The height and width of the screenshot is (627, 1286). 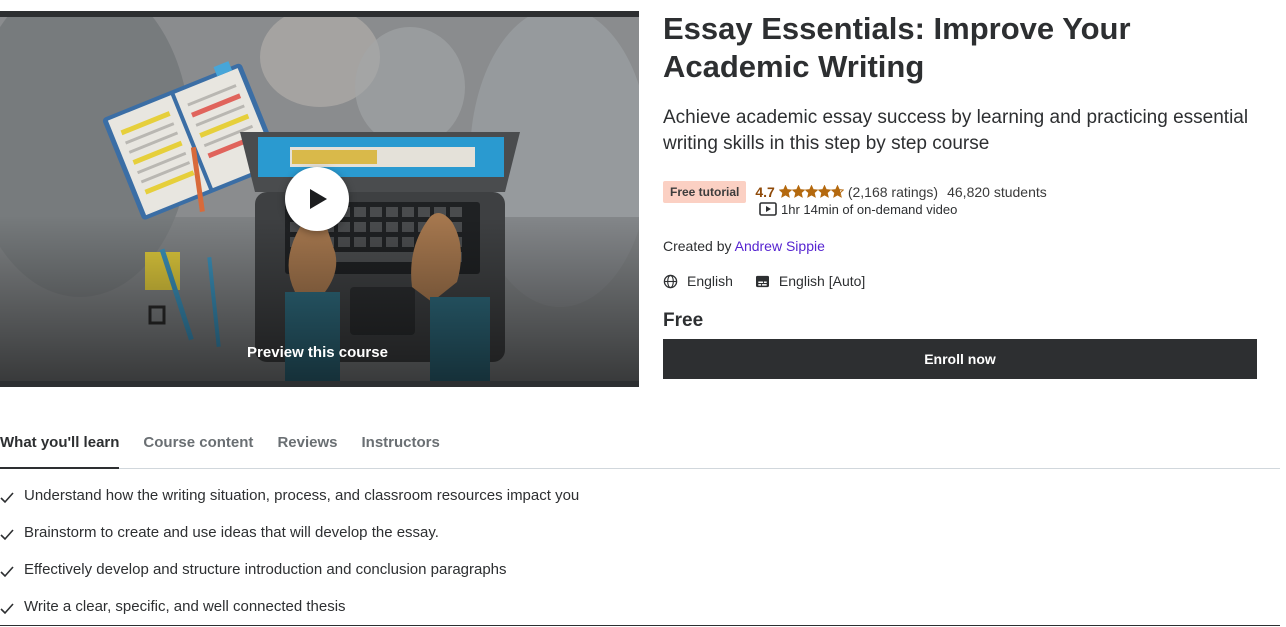 I want to click on preview-label: Preview this course, so click(x=317, y=352).